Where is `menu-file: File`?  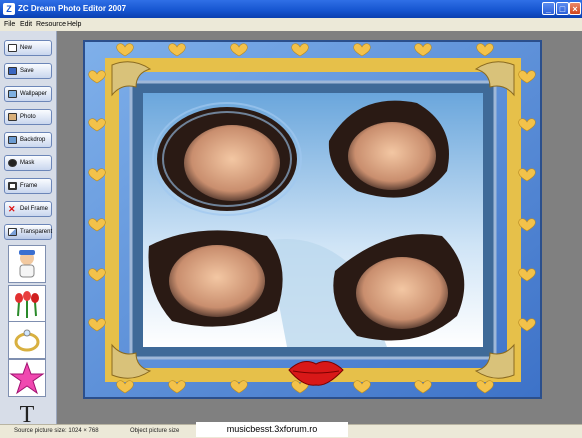 menu-file: File is located at coordinates (9, 24).